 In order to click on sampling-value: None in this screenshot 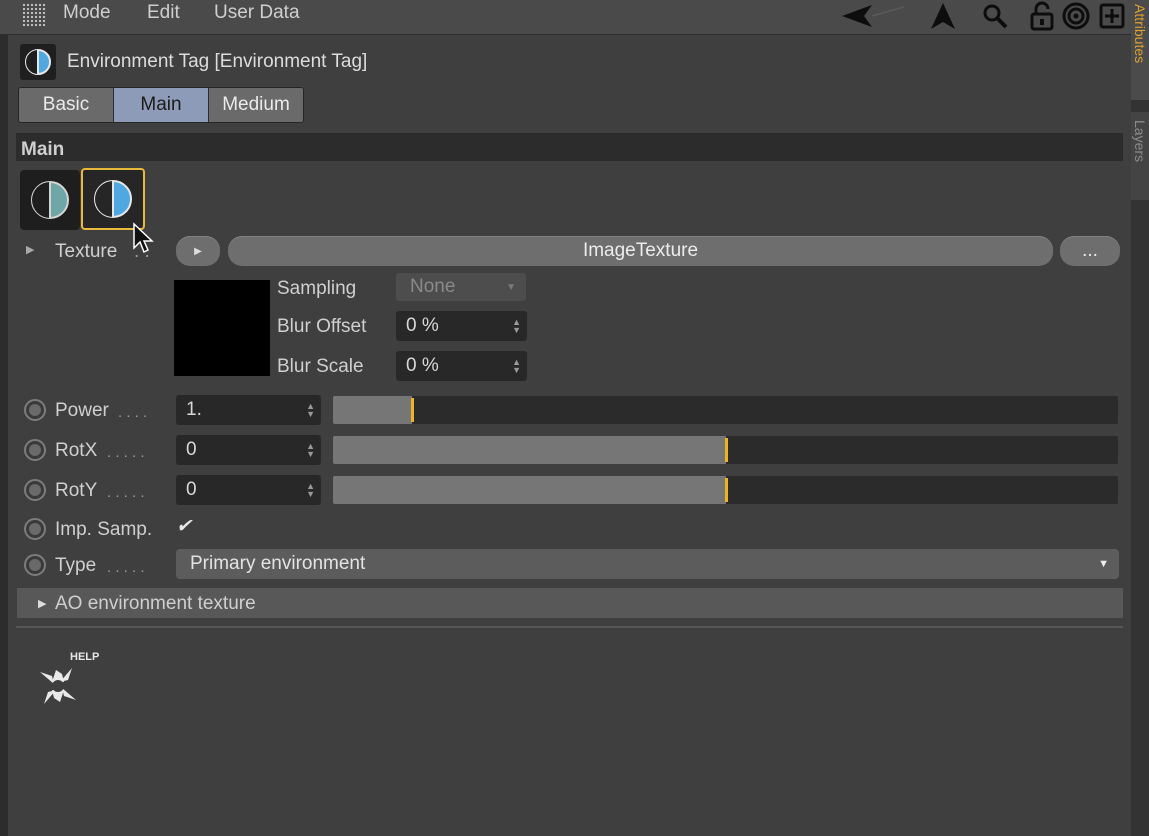, I will do `click(433, 286)`.